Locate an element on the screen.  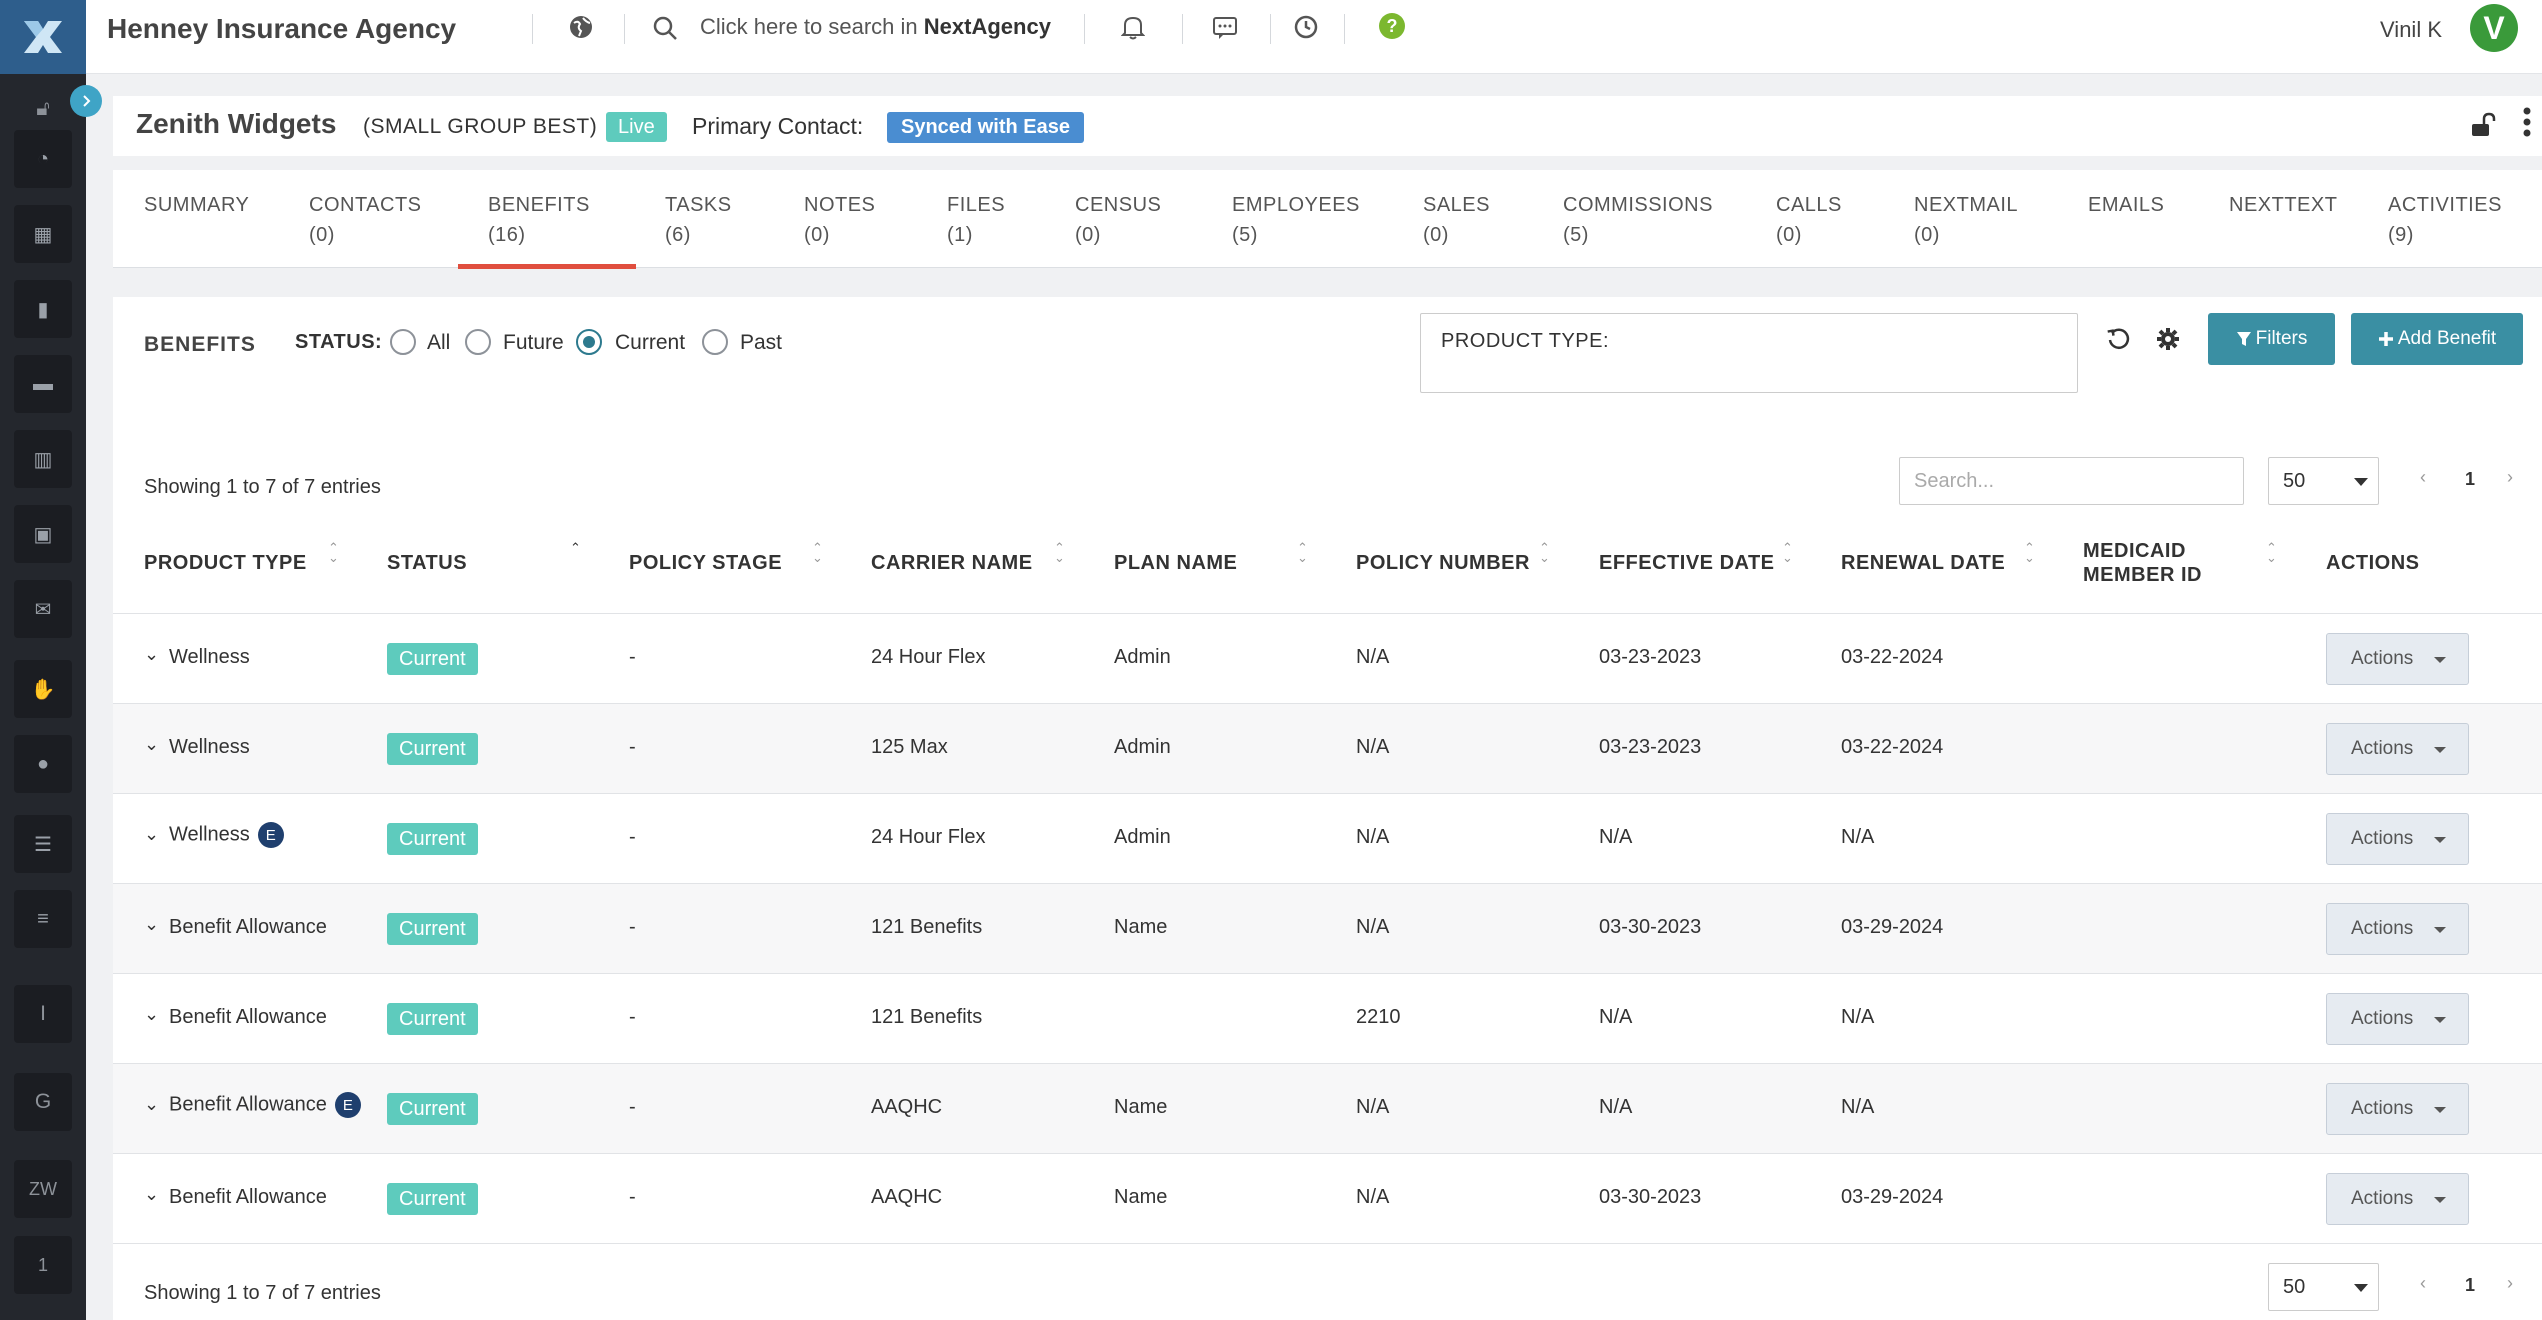
tab-summary: SUMMARY is located at coordinates (196, 205).